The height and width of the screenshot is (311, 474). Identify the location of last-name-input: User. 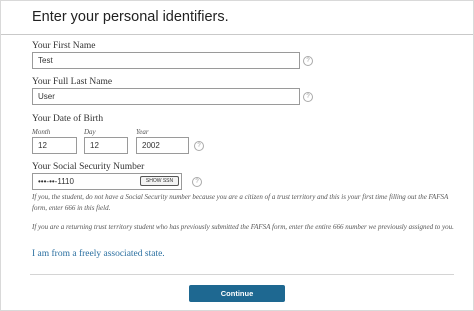
(166, 96).